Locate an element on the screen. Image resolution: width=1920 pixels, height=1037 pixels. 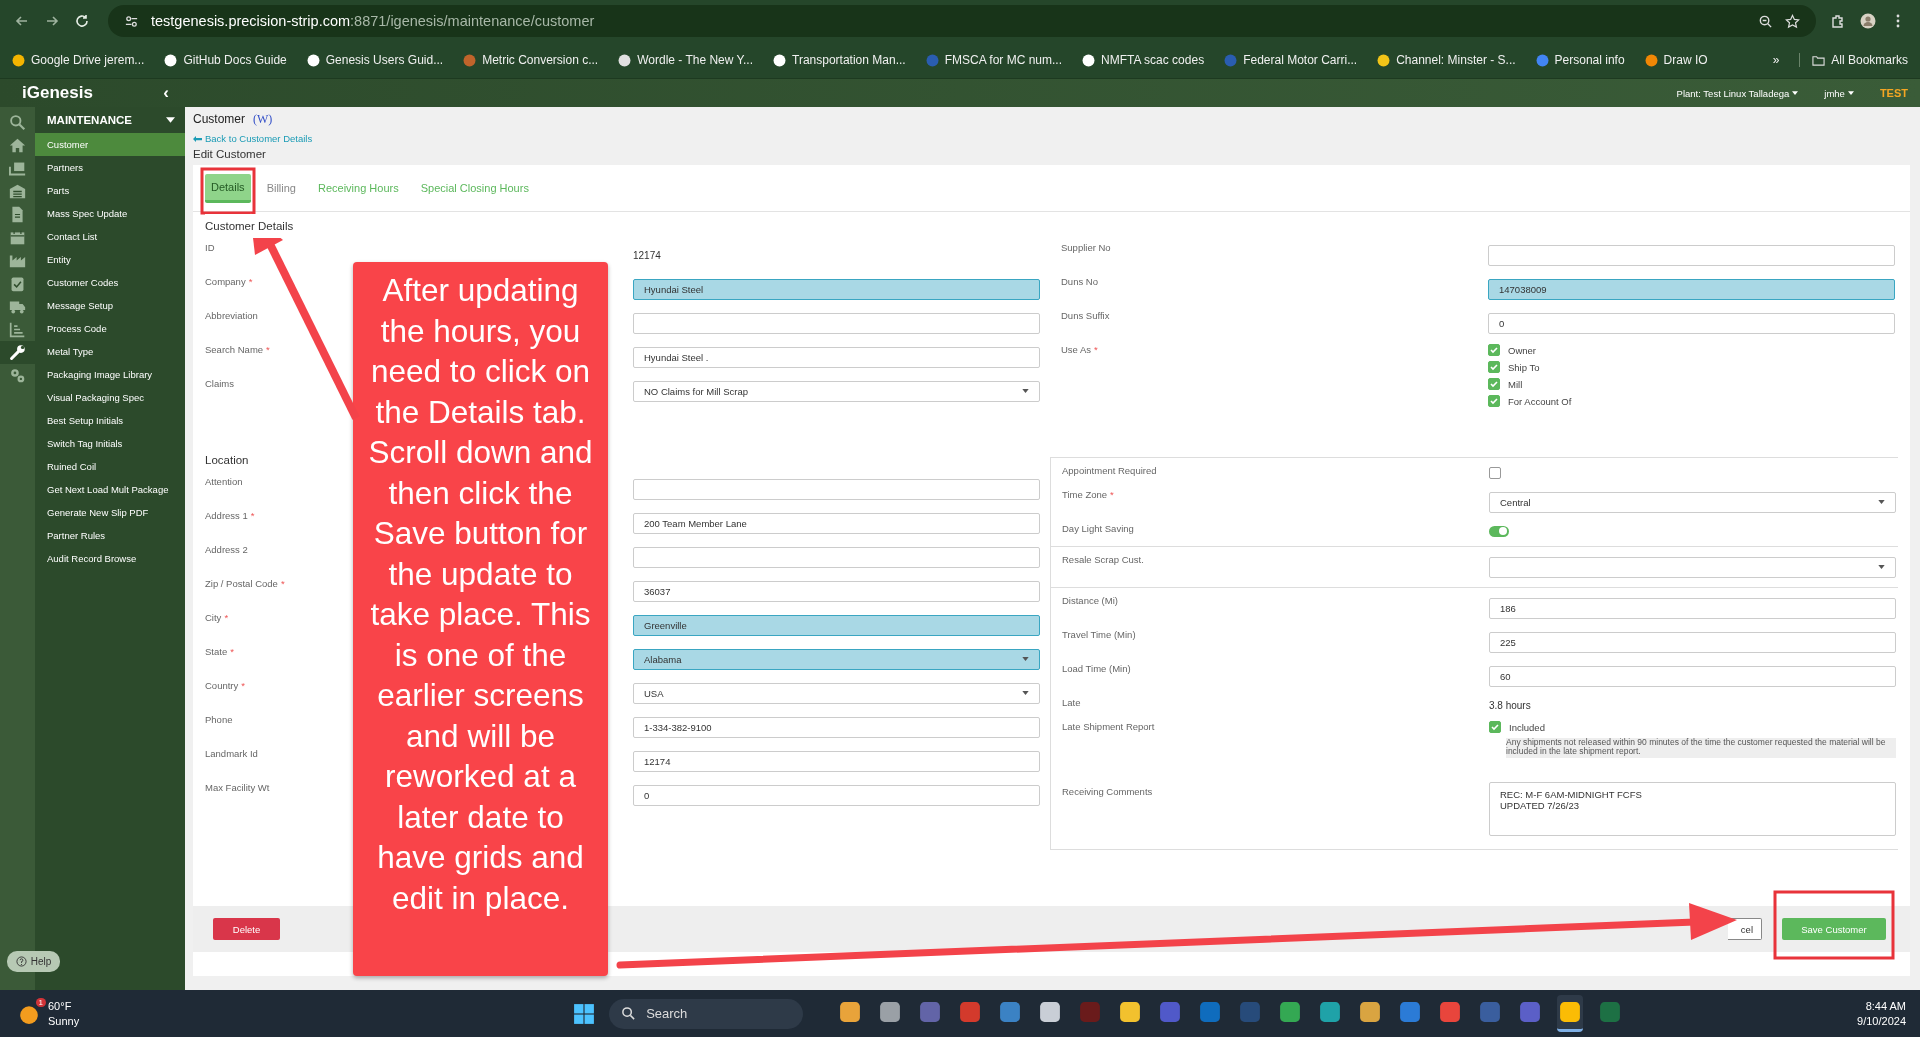
menu-item: Entity is located at coordinates (110, 259).